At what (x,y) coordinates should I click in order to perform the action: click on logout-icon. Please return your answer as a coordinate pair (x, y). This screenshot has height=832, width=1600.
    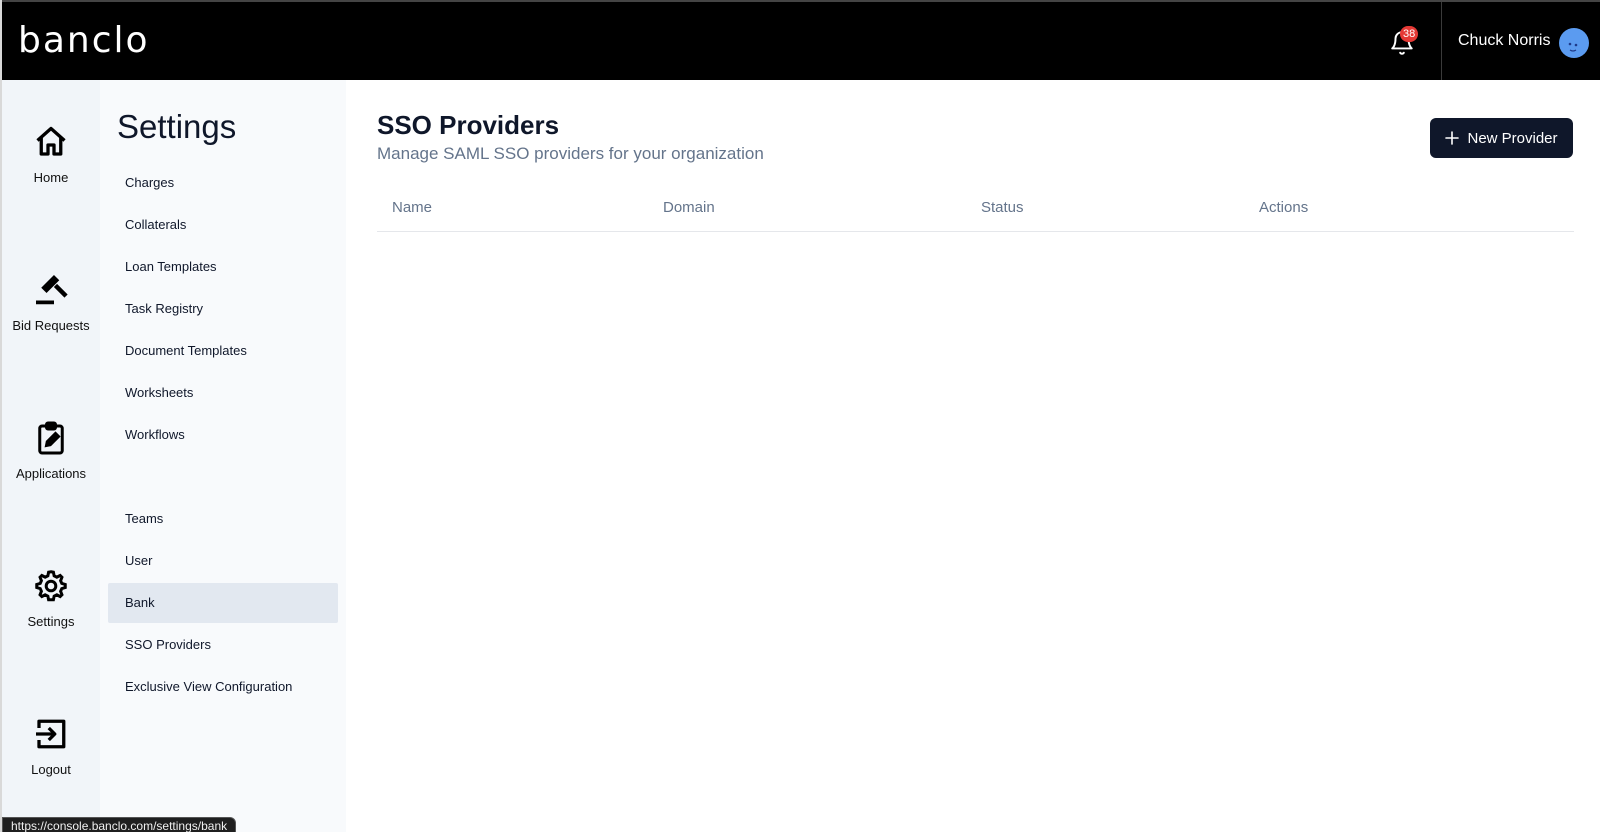
    Looking at the image, I should click on (51, 734).